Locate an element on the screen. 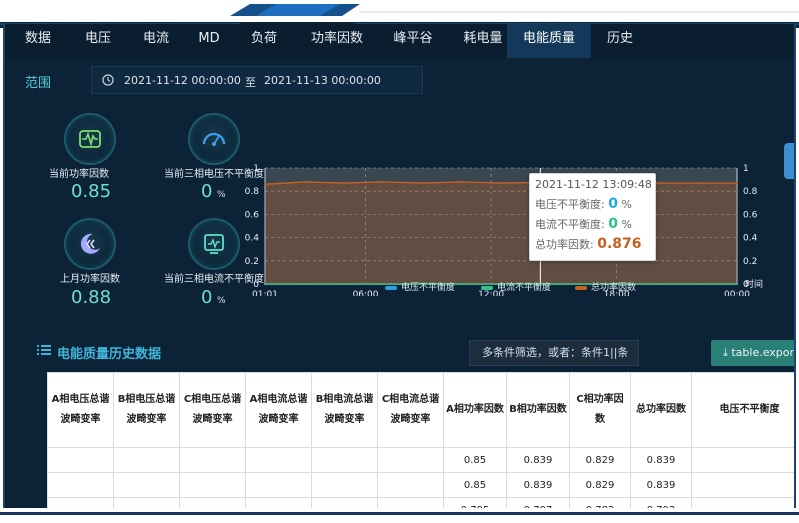 Image resolution: width=799 pixels, height=523 pixels. series-area-total-pf is located at coordinates (501, 232).